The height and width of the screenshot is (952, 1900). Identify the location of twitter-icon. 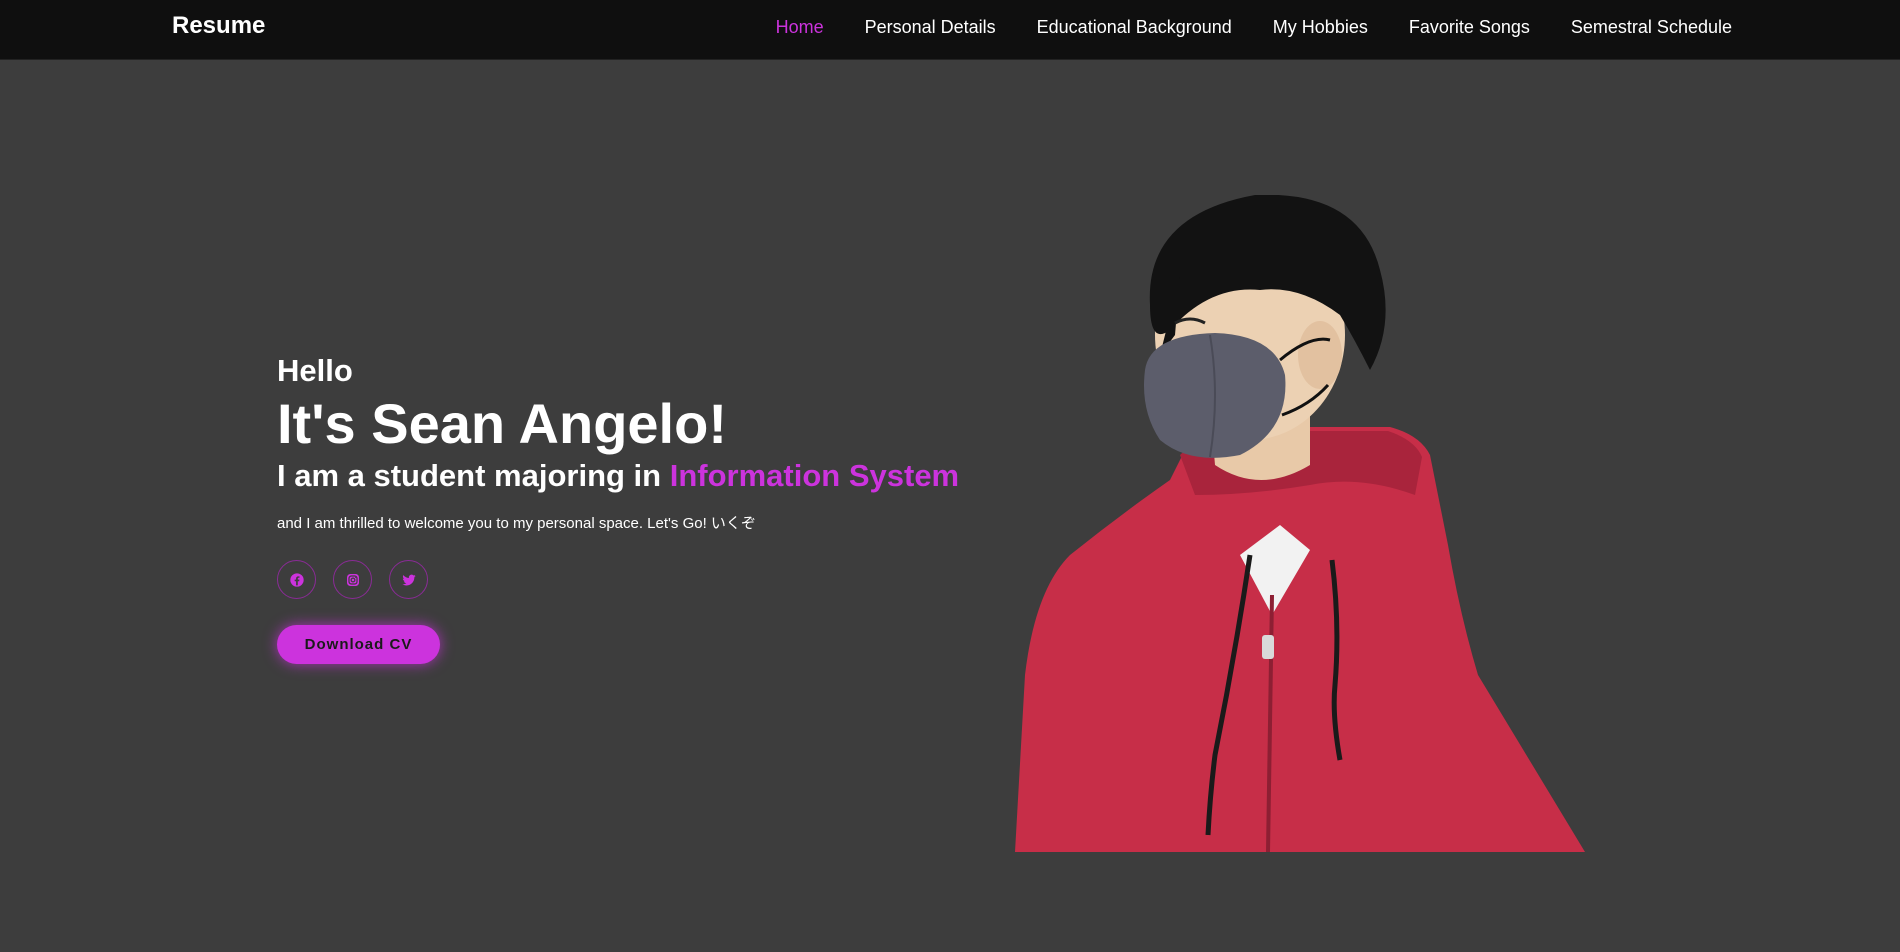
(408, 579).